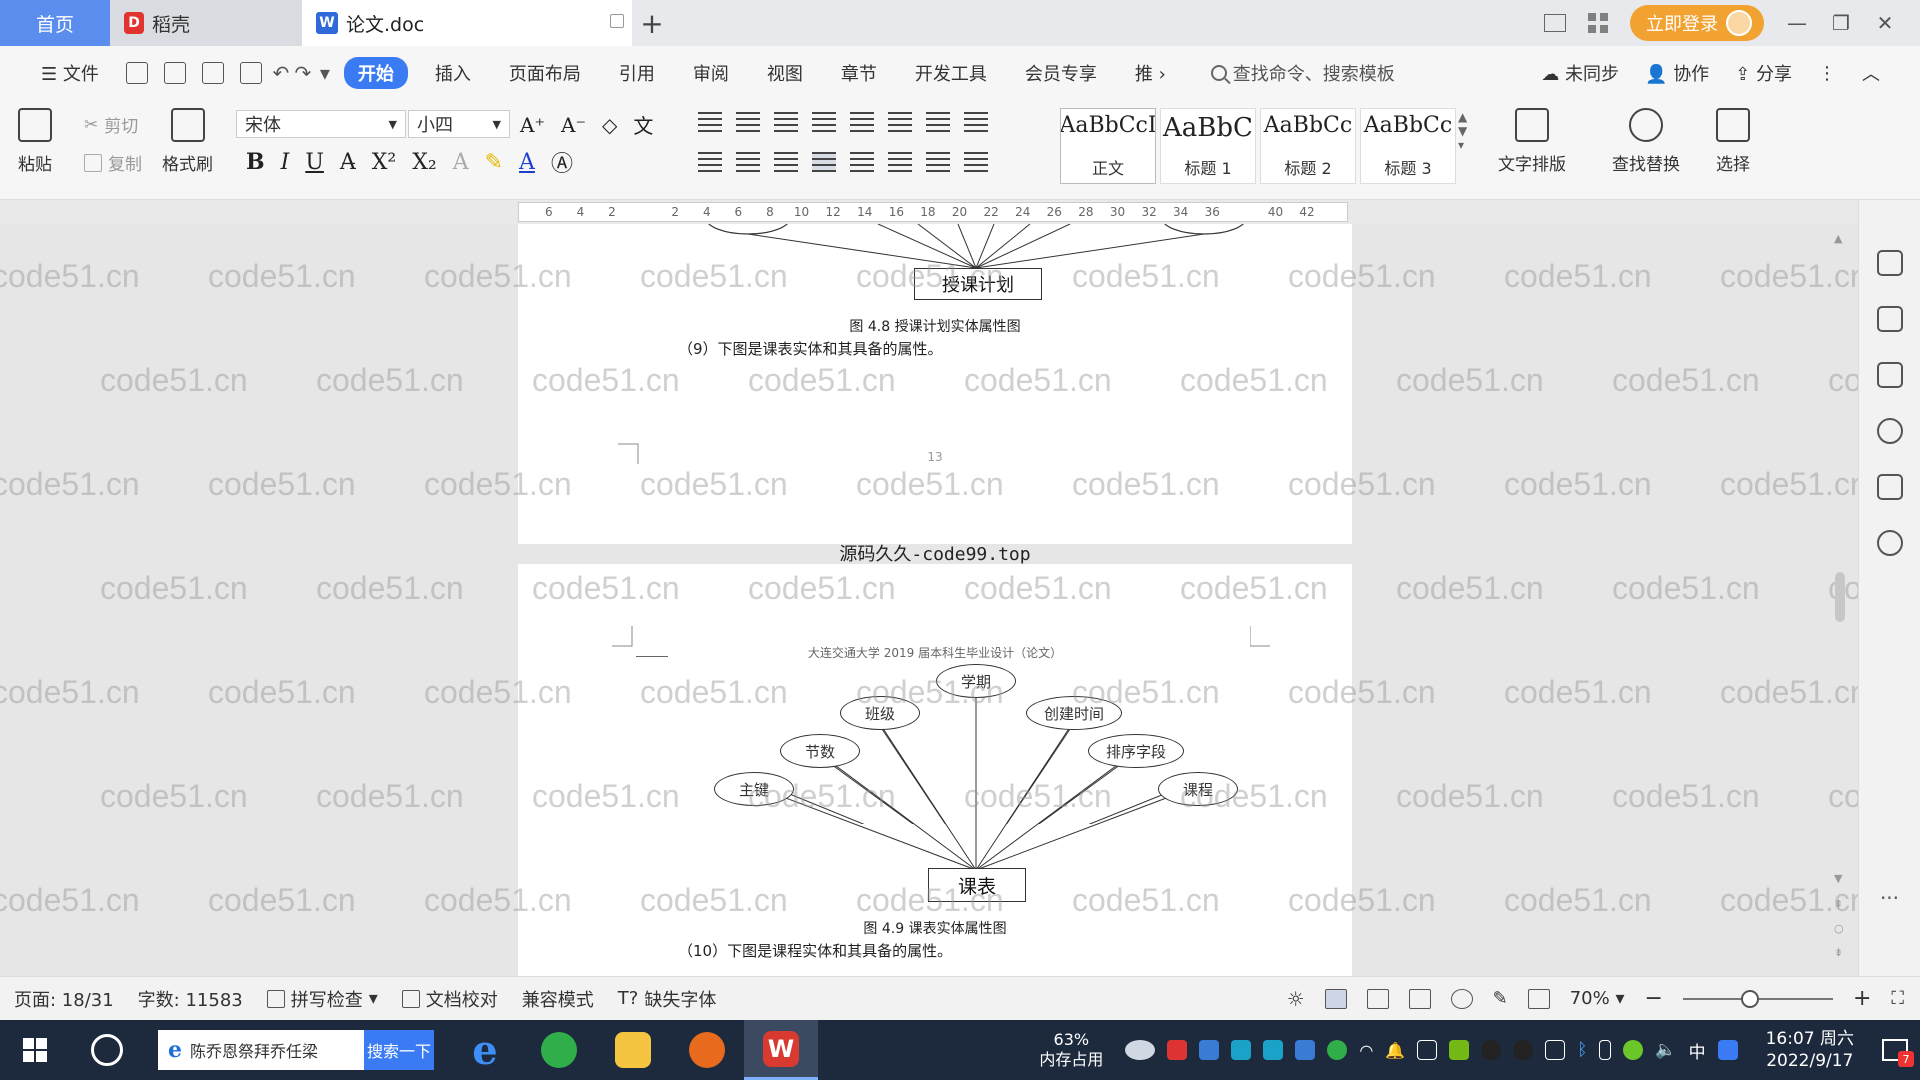 This screenshot has height=1080, width=1920. I want to click on undo-icon: ↶, so click(281, 73).